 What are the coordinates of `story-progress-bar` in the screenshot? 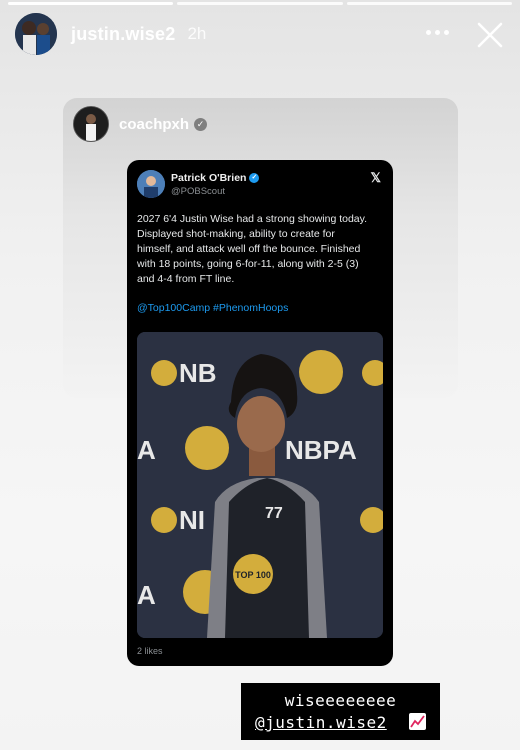 It's located at (260, 3).